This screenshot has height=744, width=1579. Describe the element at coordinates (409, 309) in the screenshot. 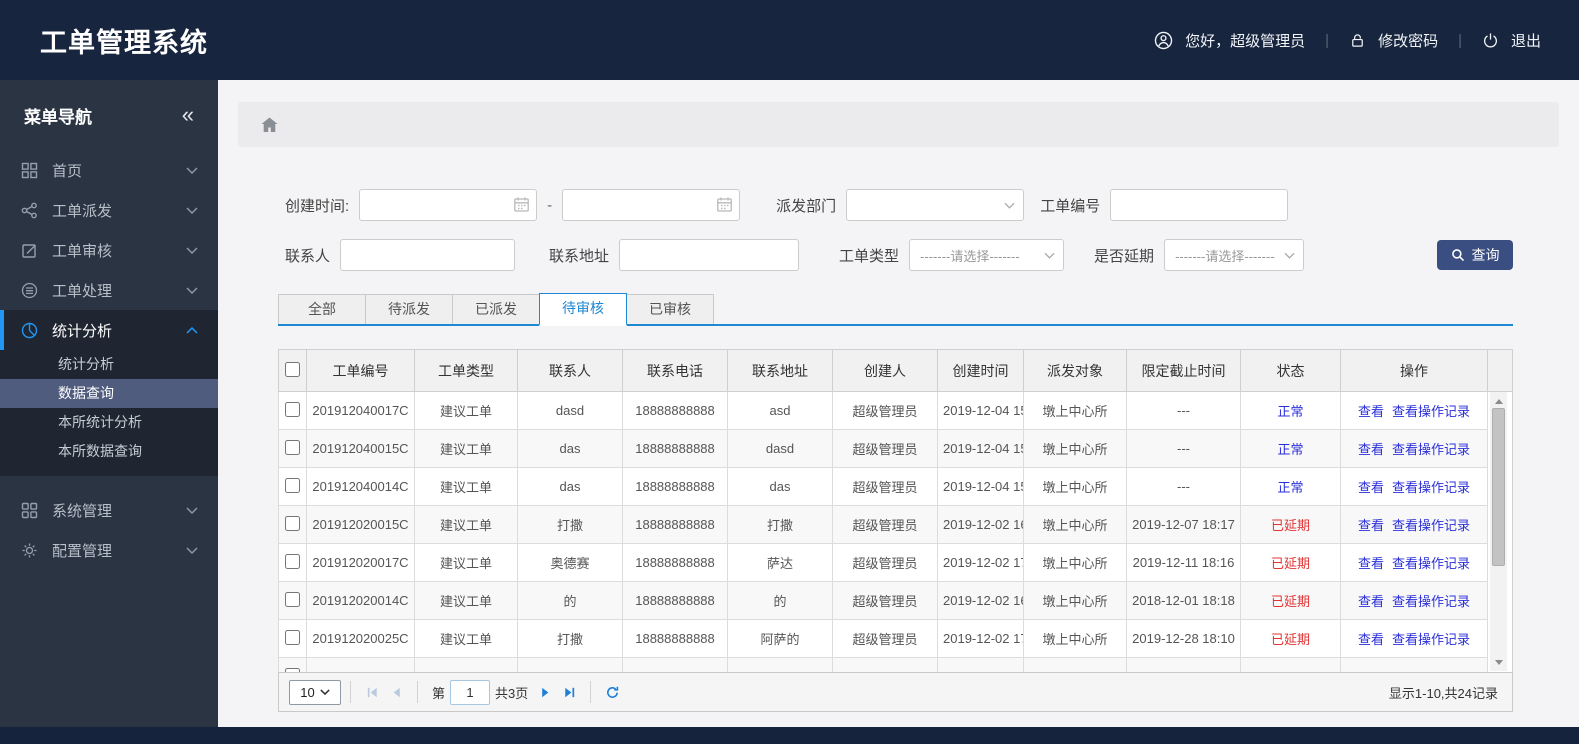

I see `tab-pending-dispatch: 待派发` at that location.